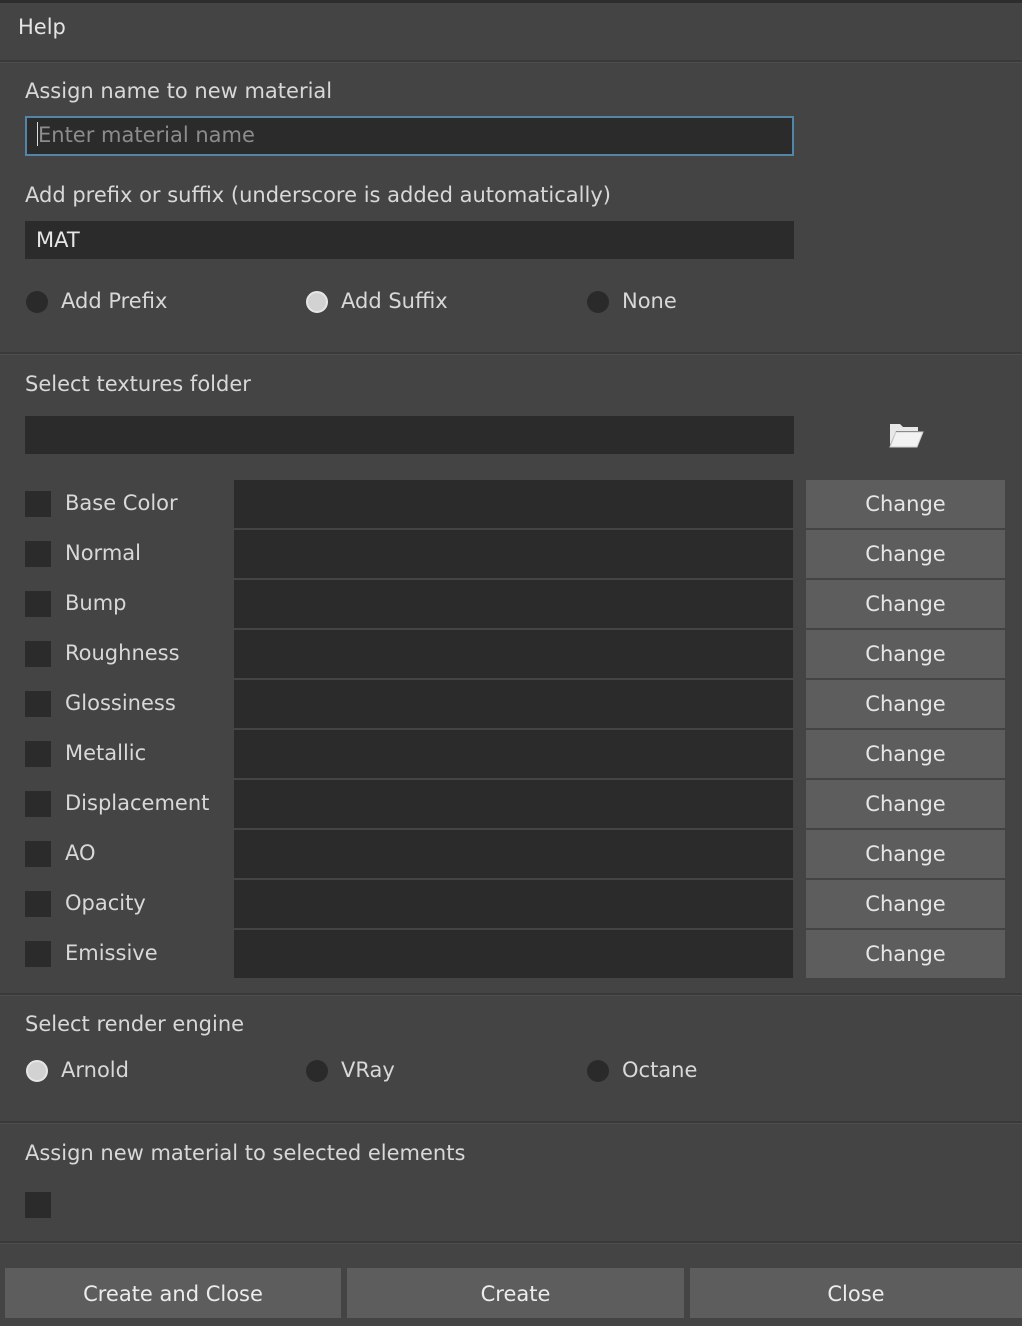 This screenshot has width=1022, height=1326. What do you see at coordinates (317, 302) in the screenshot?
I see `radio-add-suffix` at bounding box center [317, 302].